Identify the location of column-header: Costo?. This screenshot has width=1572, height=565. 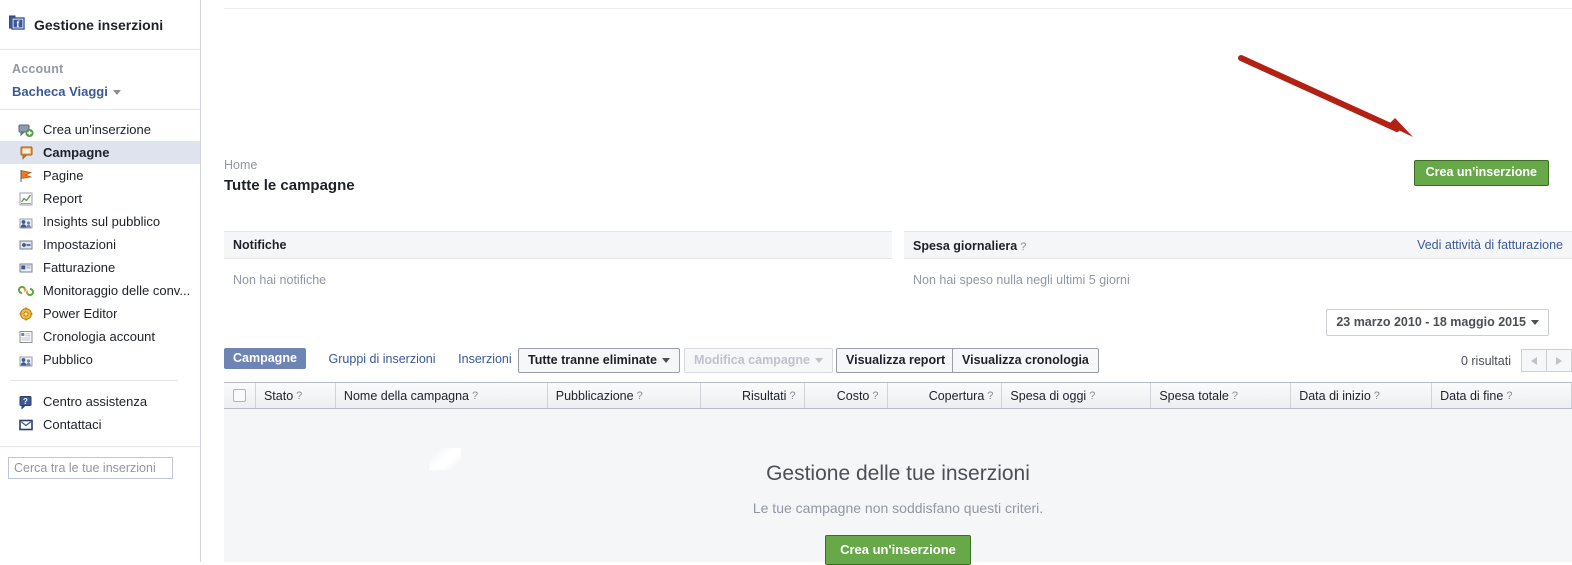
(846, 395).